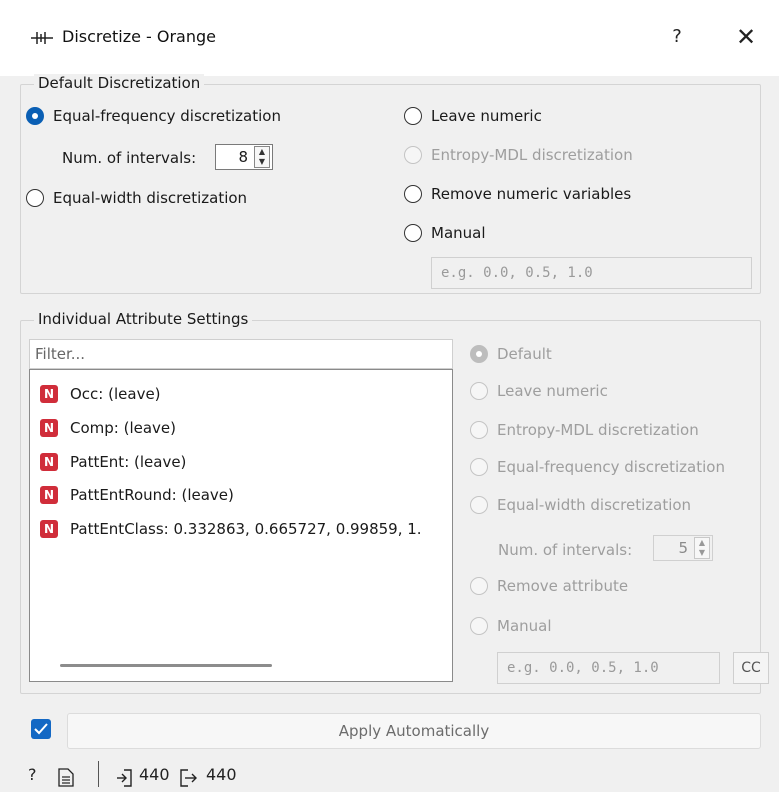 This screenshot has height=792, width=779. Describe the element at coordinates (221, 774) in the screenshot. I see `output-count: 440` at that location.